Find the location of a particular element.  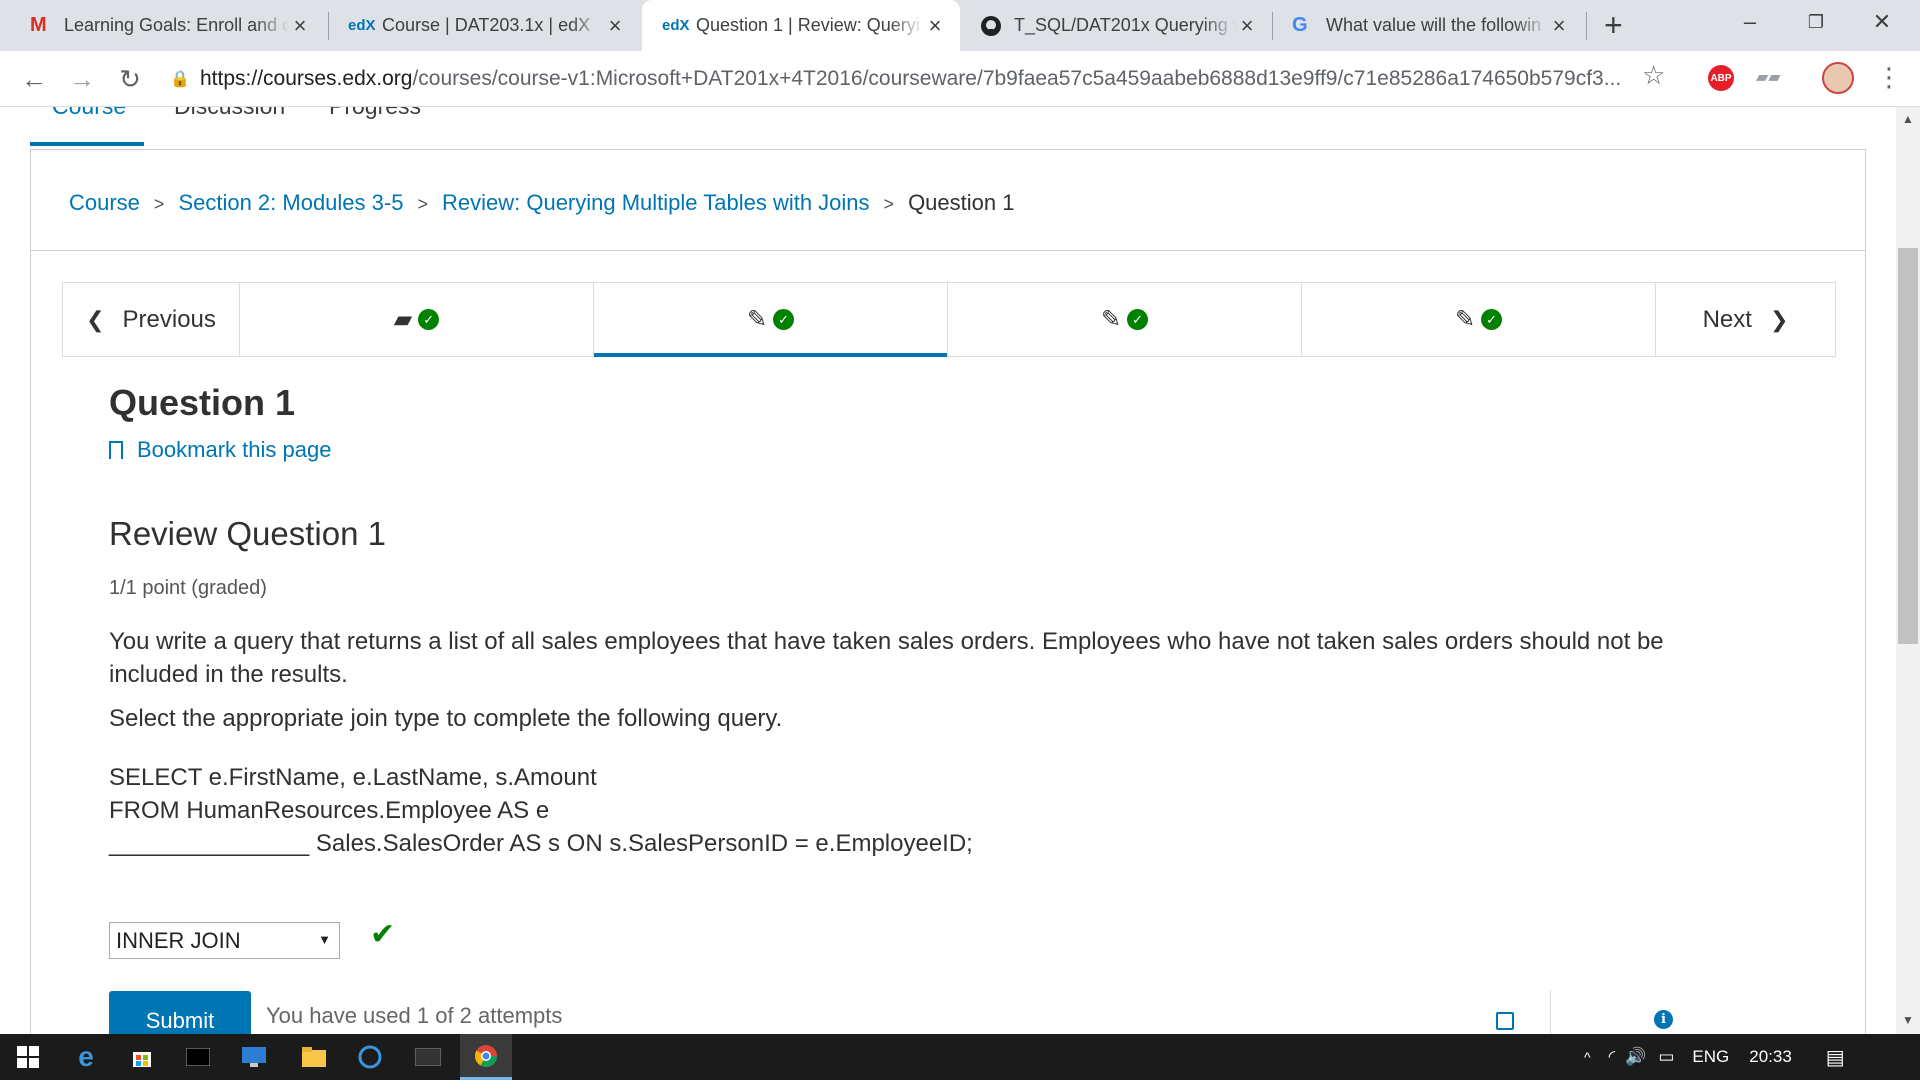

problem-title: Review Question 1 is located at coordinates (247, 533).